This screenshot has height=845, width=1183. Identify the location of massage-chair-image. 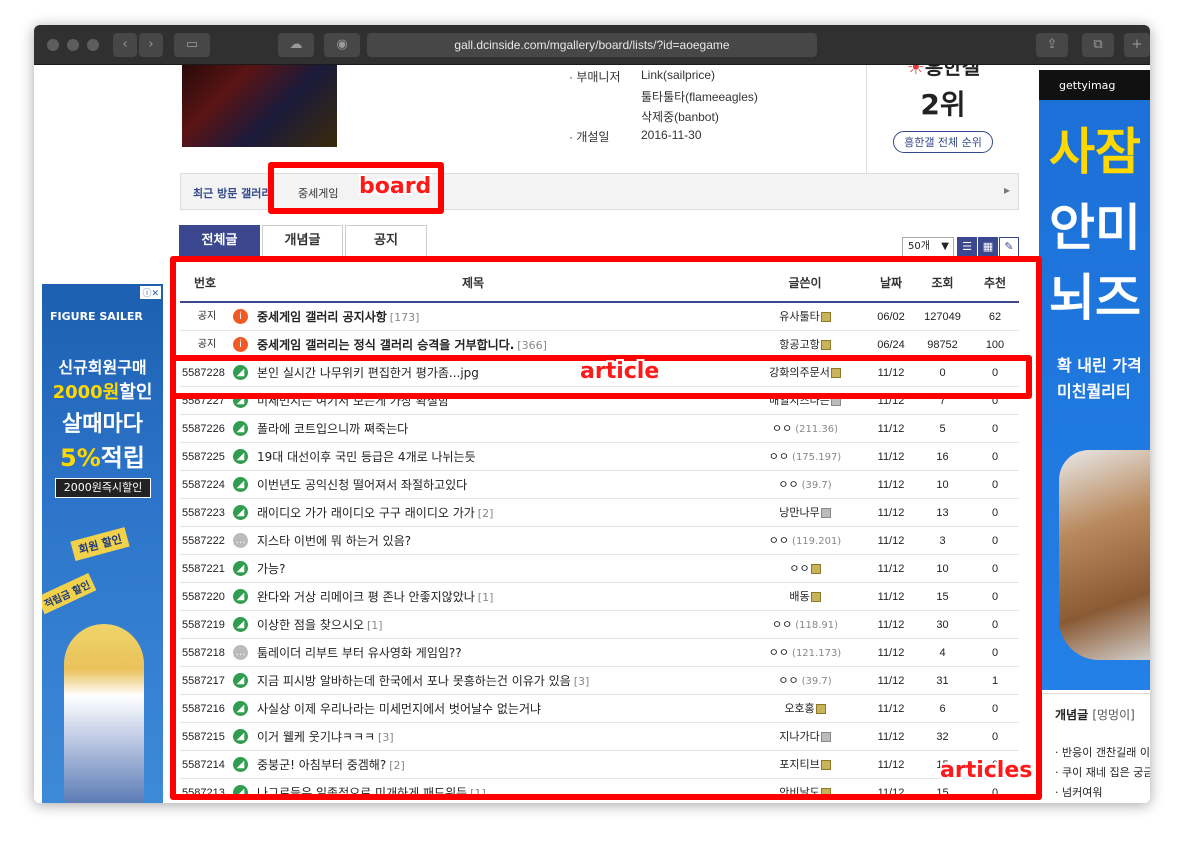
(1104, 555).